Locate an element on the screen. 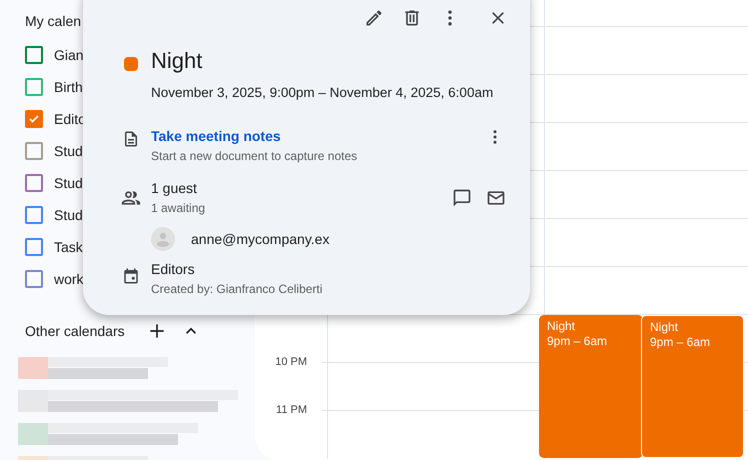  calendar-name: Birth is located at coordinates (68, 87).